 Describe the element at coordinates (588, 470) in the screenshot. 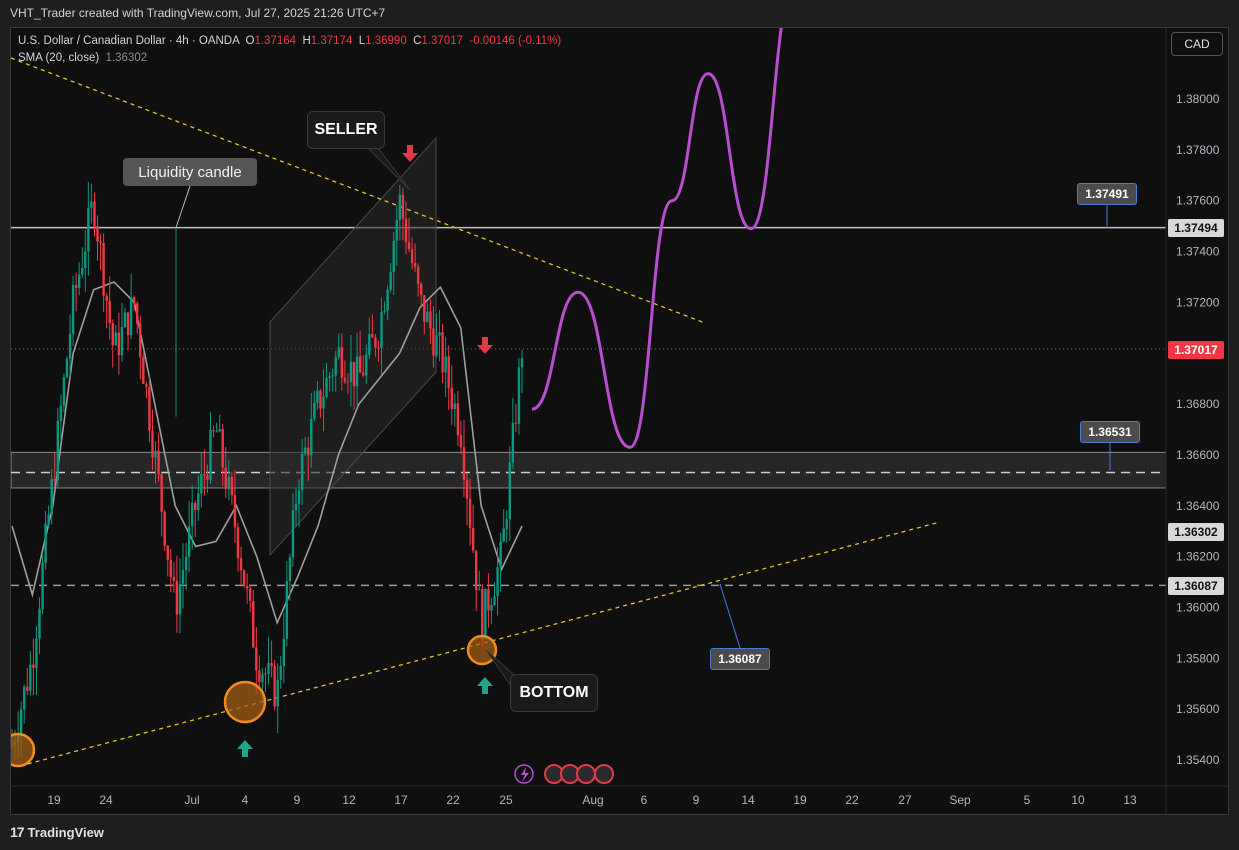

I see `demand-zone` at that location.